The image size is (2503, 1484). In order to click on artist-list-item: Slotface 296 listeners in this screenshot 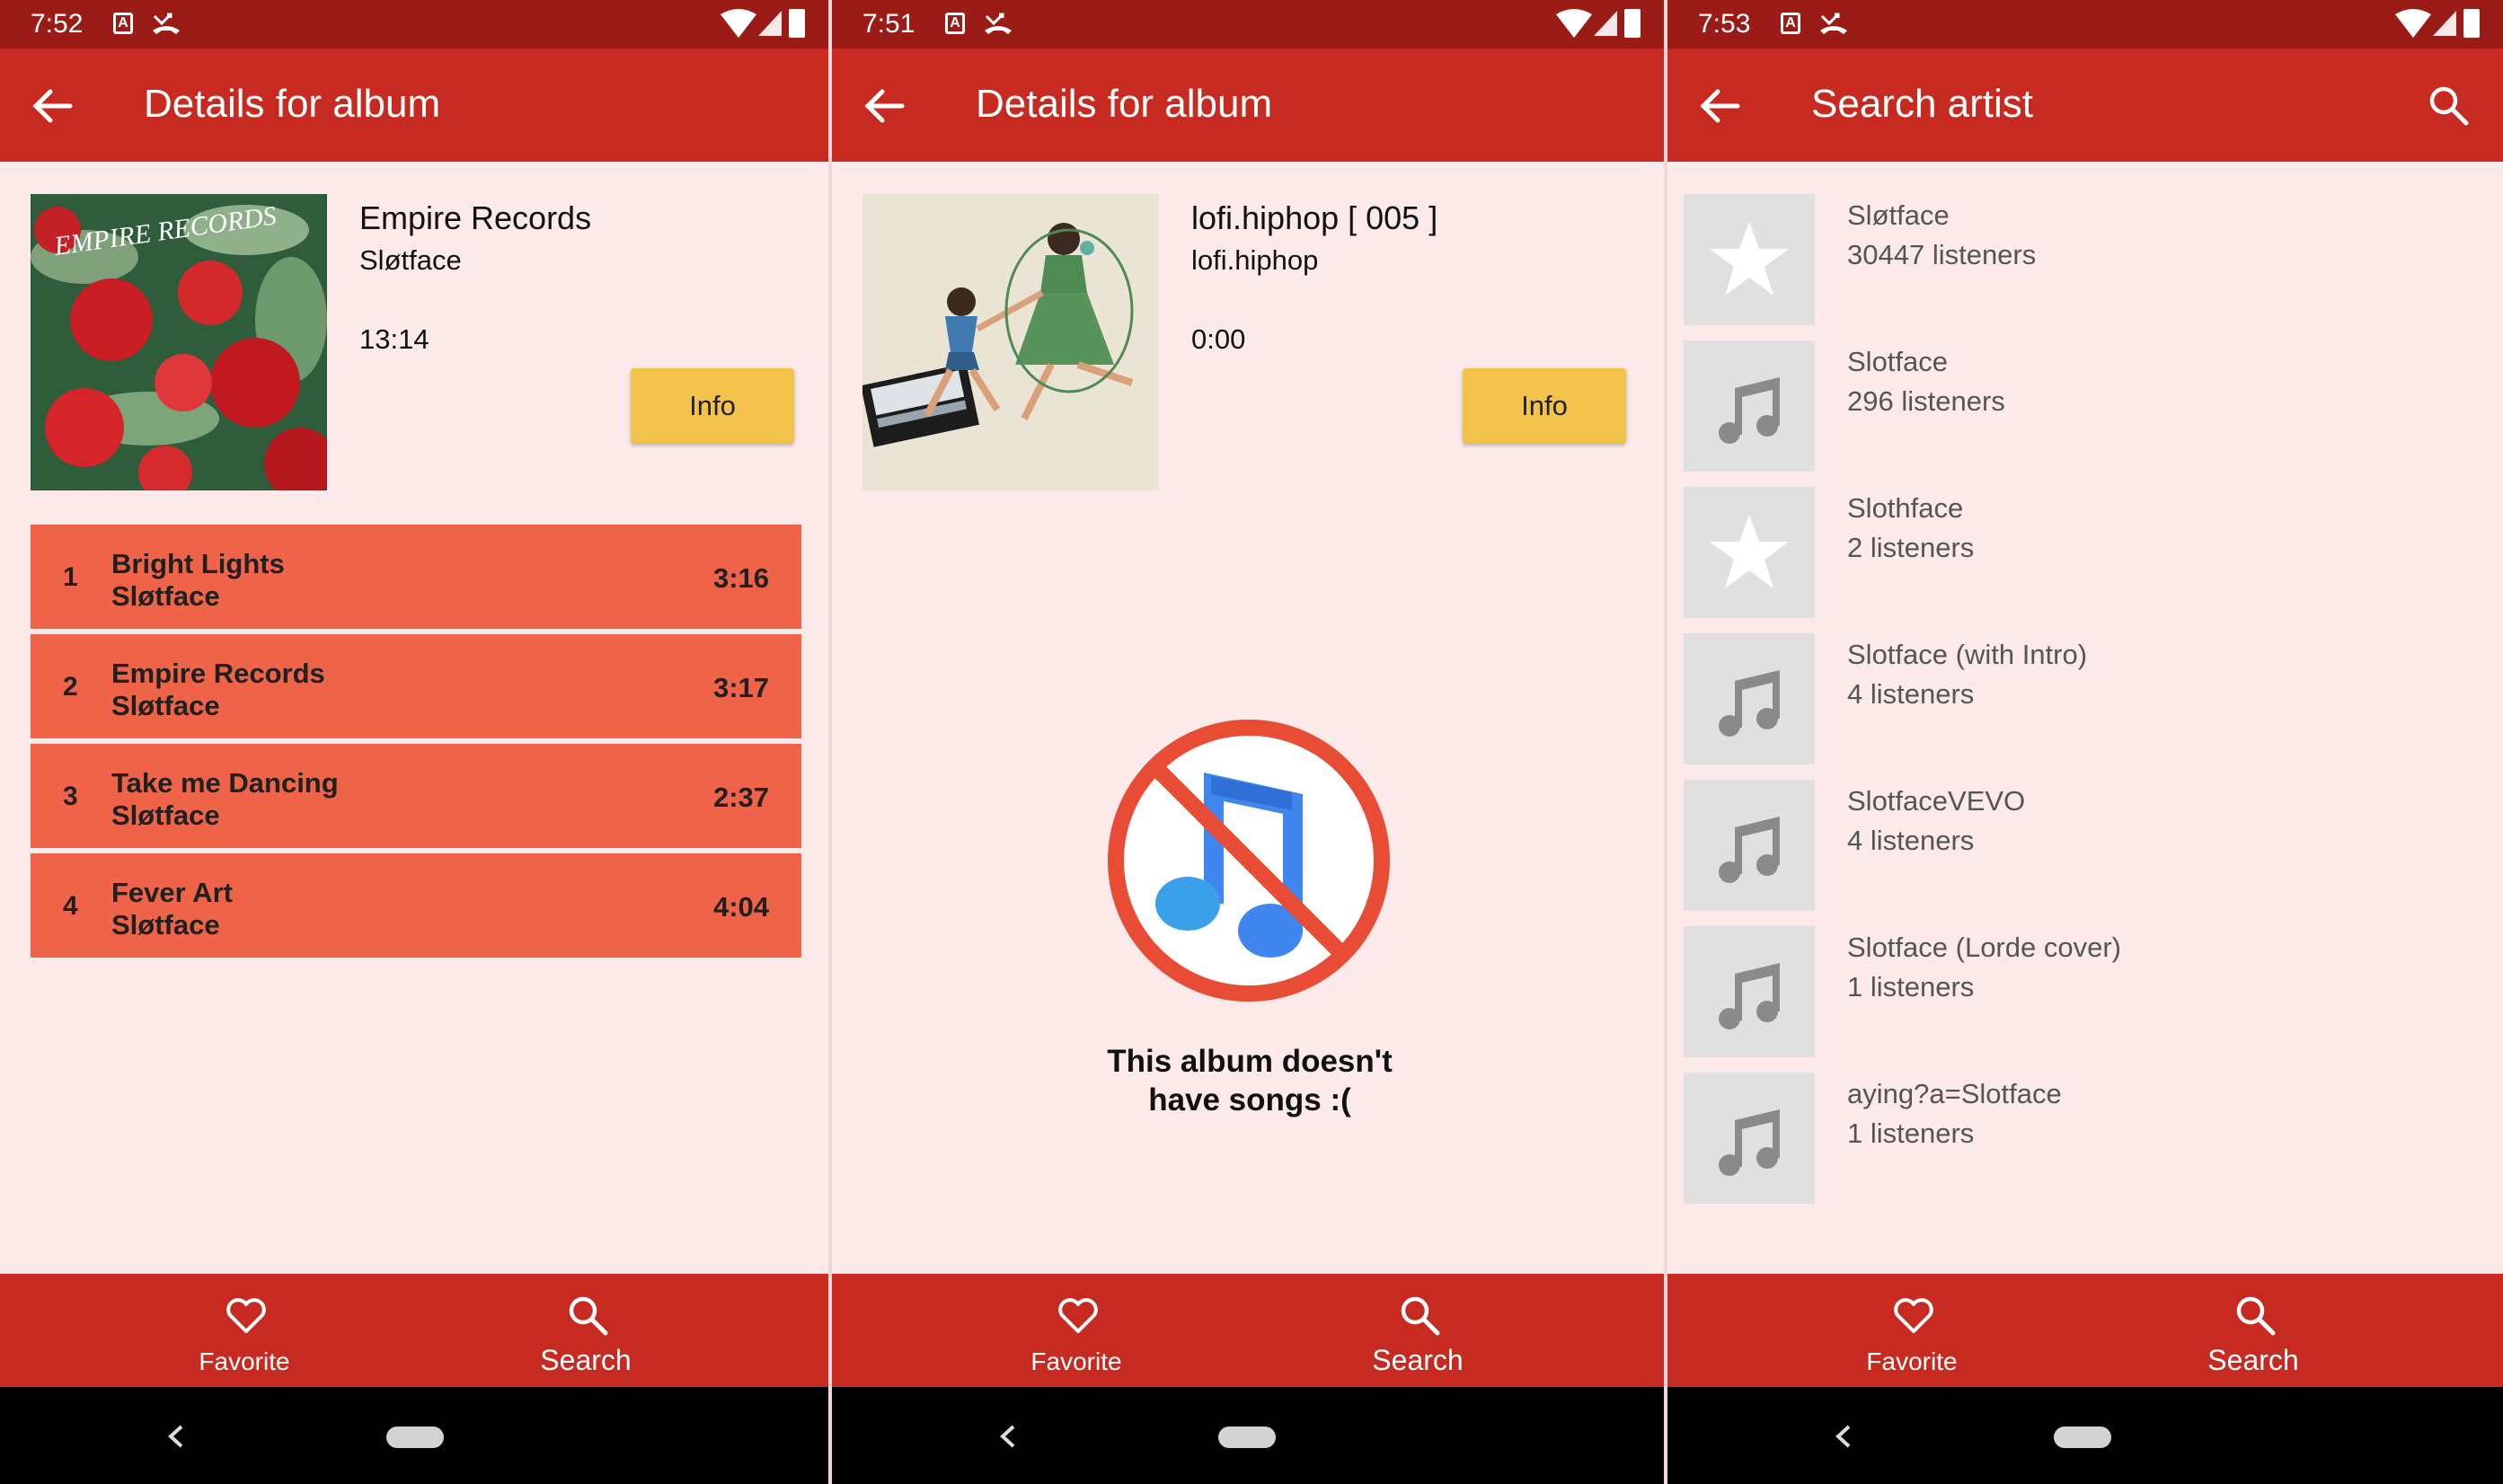, I will do `click(2088, 407)`.